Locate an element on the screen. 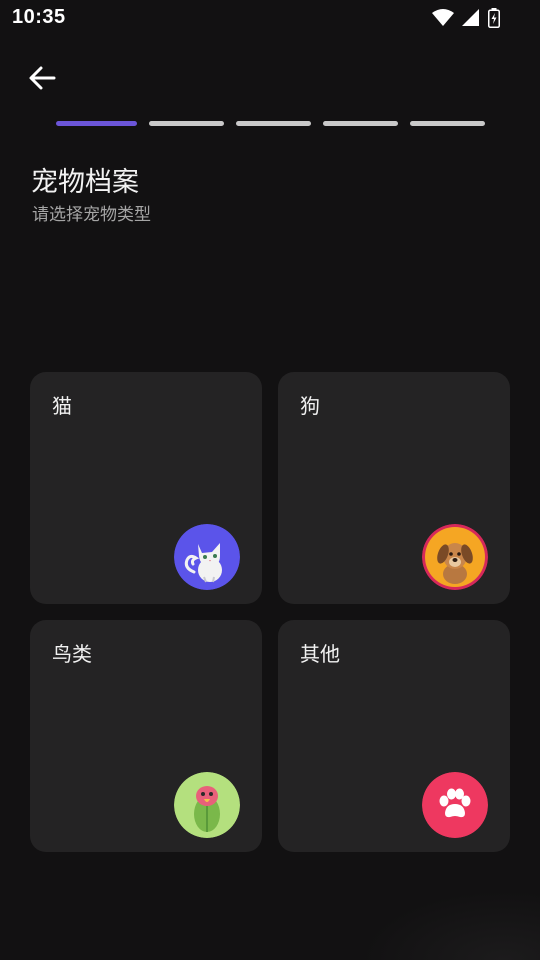 Image resolution: width=540 pixels, height=960 pixels. status-bar: 10:35 is located at coordinates (270, 19).